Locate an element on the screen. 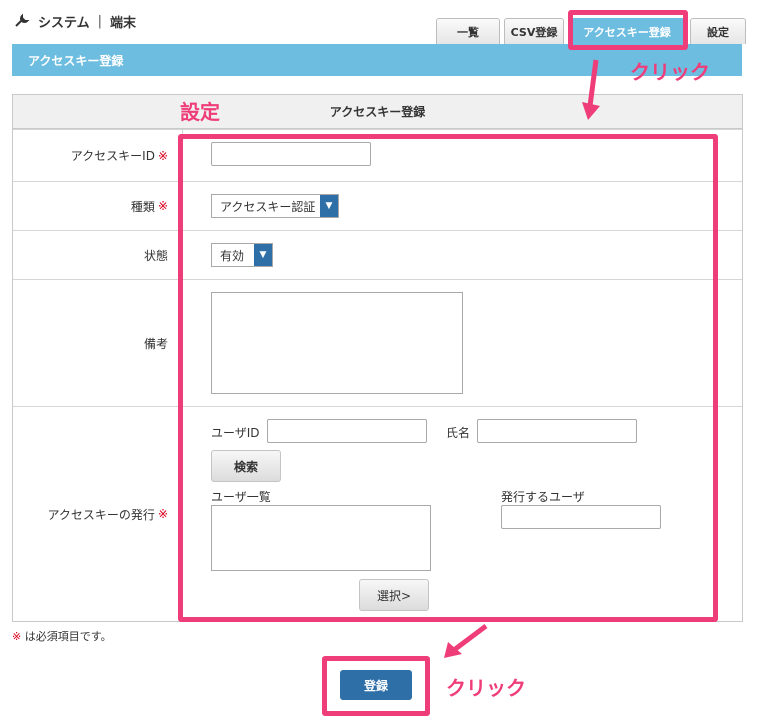  tab-csv-register: CSV登録 is located at coordinates (534, 31).